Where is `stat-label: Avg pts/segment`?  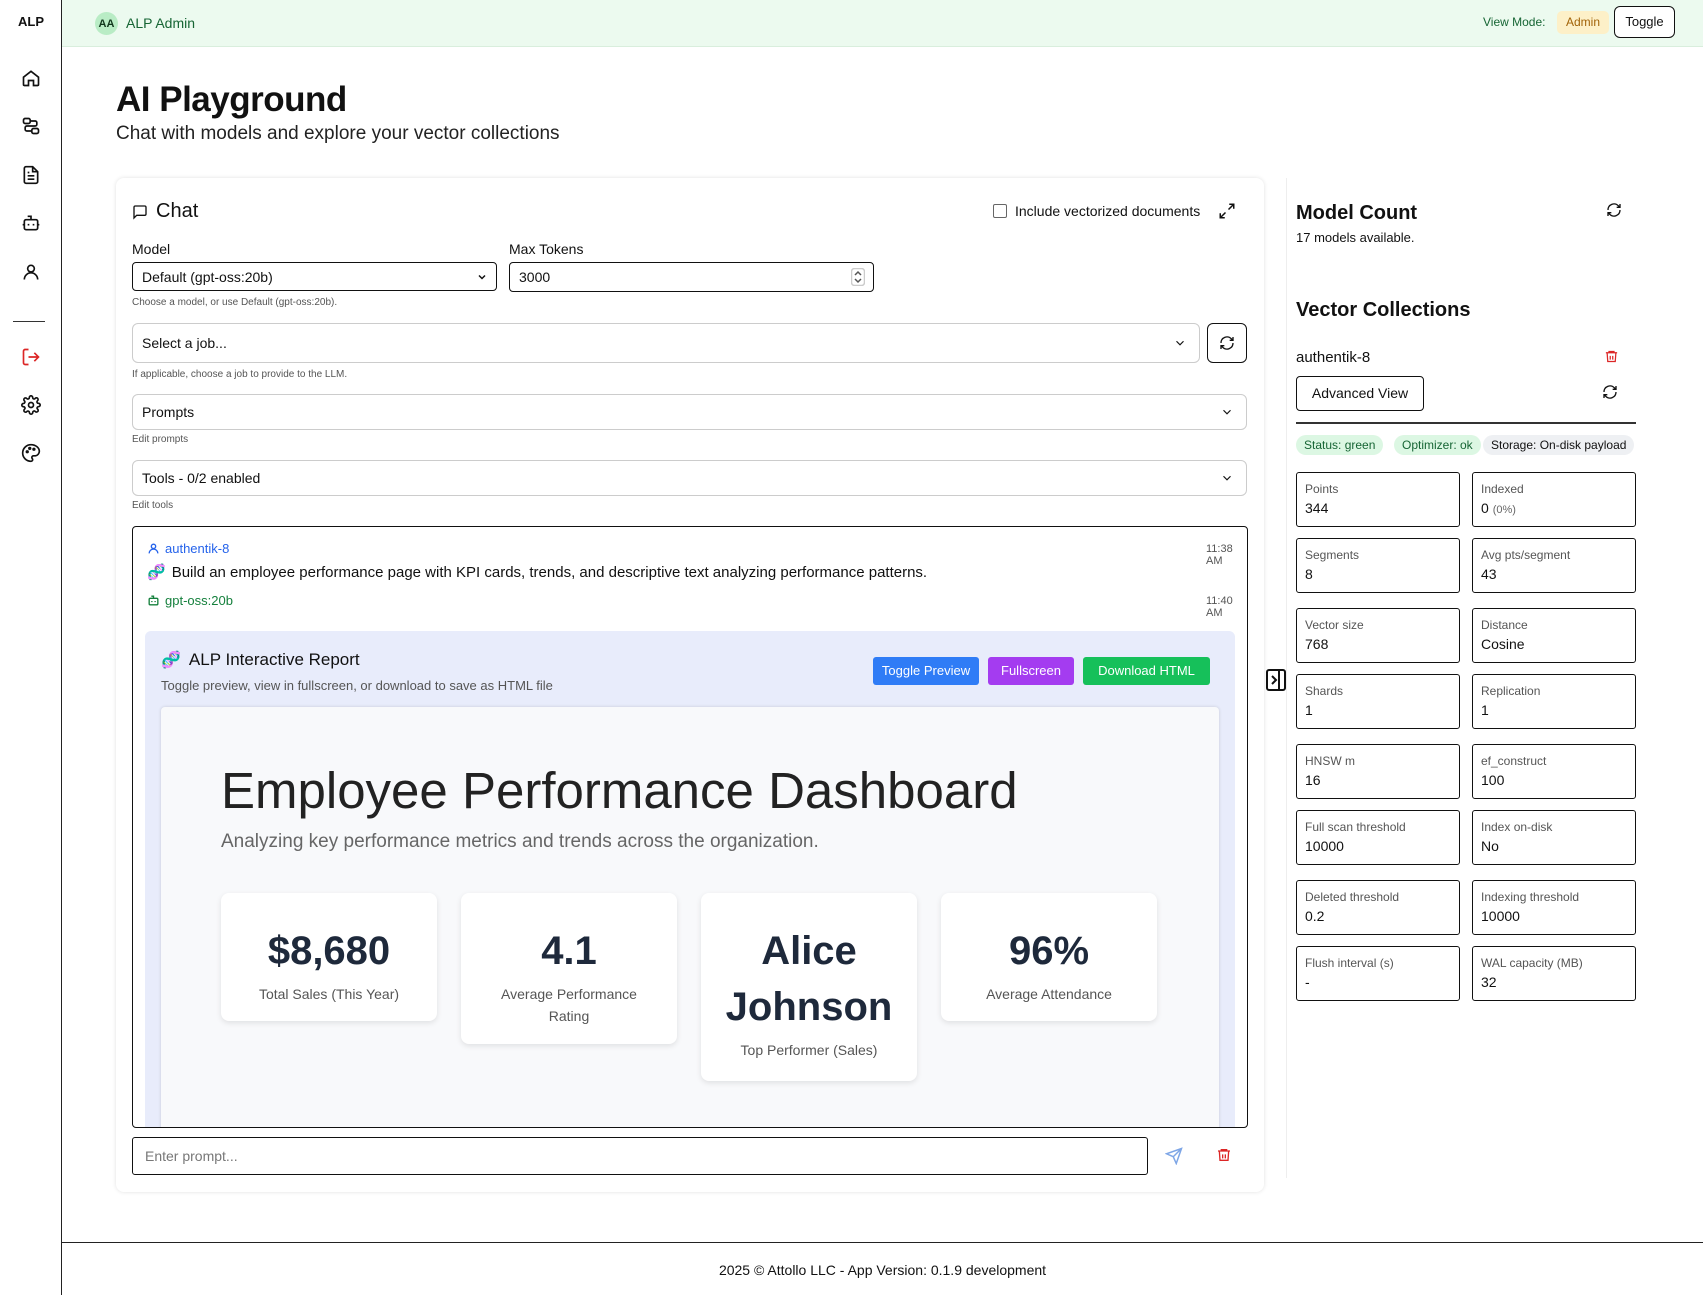
stat-label: Avg pts/segment is located at coordinates (1526, 555).